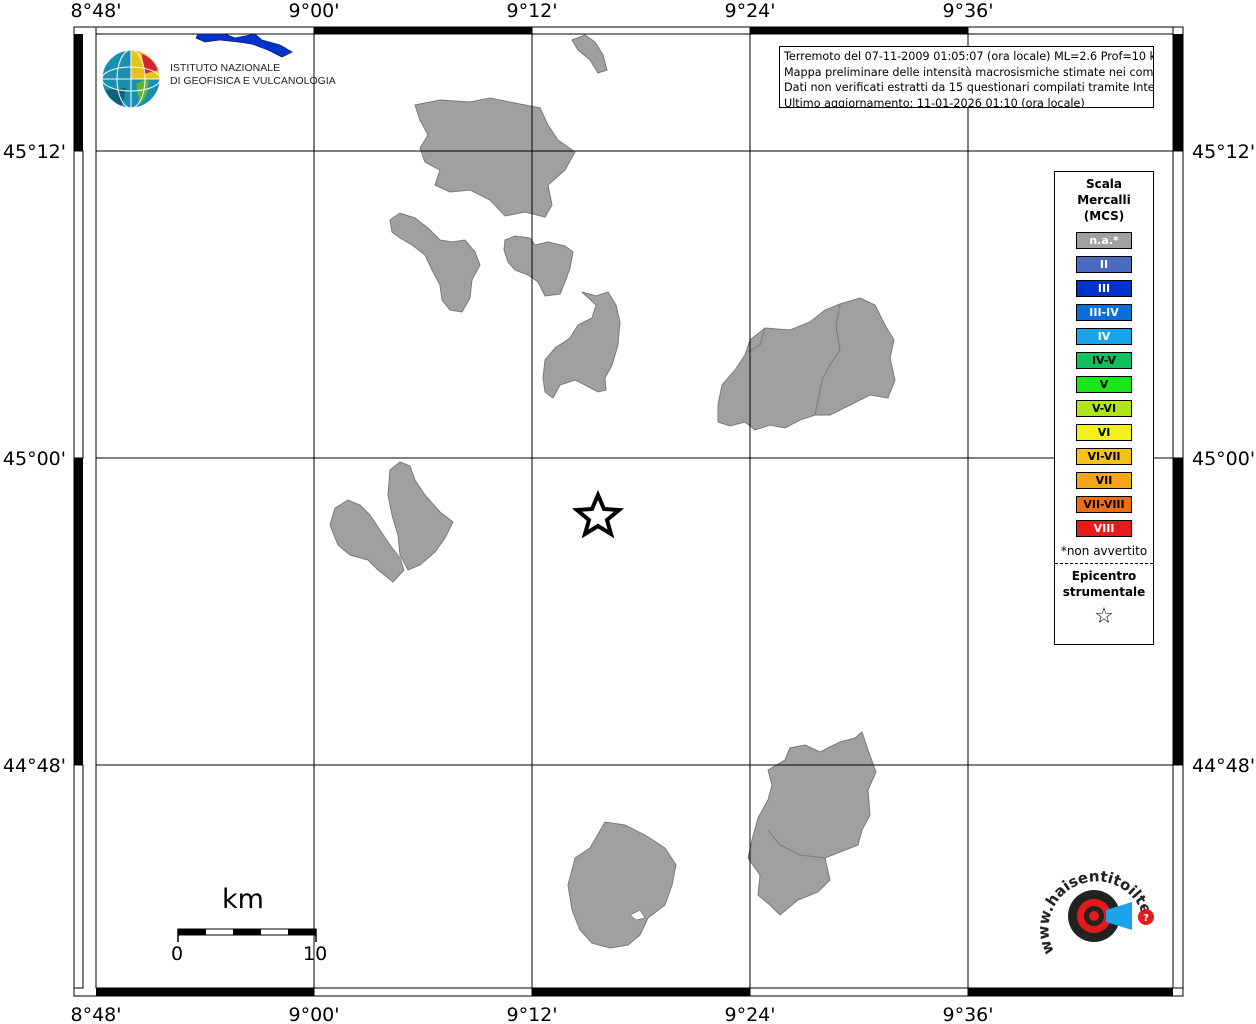 Image resolution: width=1256 pixels, height=1024 pixels. What do you see at coordinates (1104, 592) in the screenshot?
I see `legend-epicenter-line: strumentale` at bounding box center [1104, 592].